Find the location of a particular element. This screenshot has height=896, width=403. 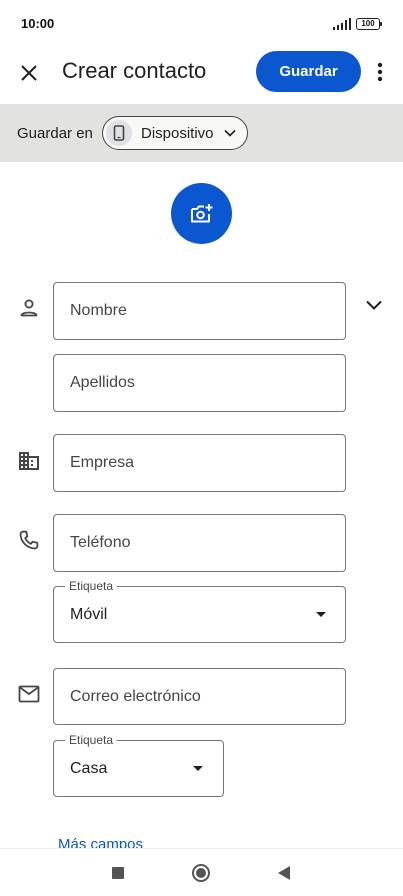

phone-icon is located at coordinates (29, 540).